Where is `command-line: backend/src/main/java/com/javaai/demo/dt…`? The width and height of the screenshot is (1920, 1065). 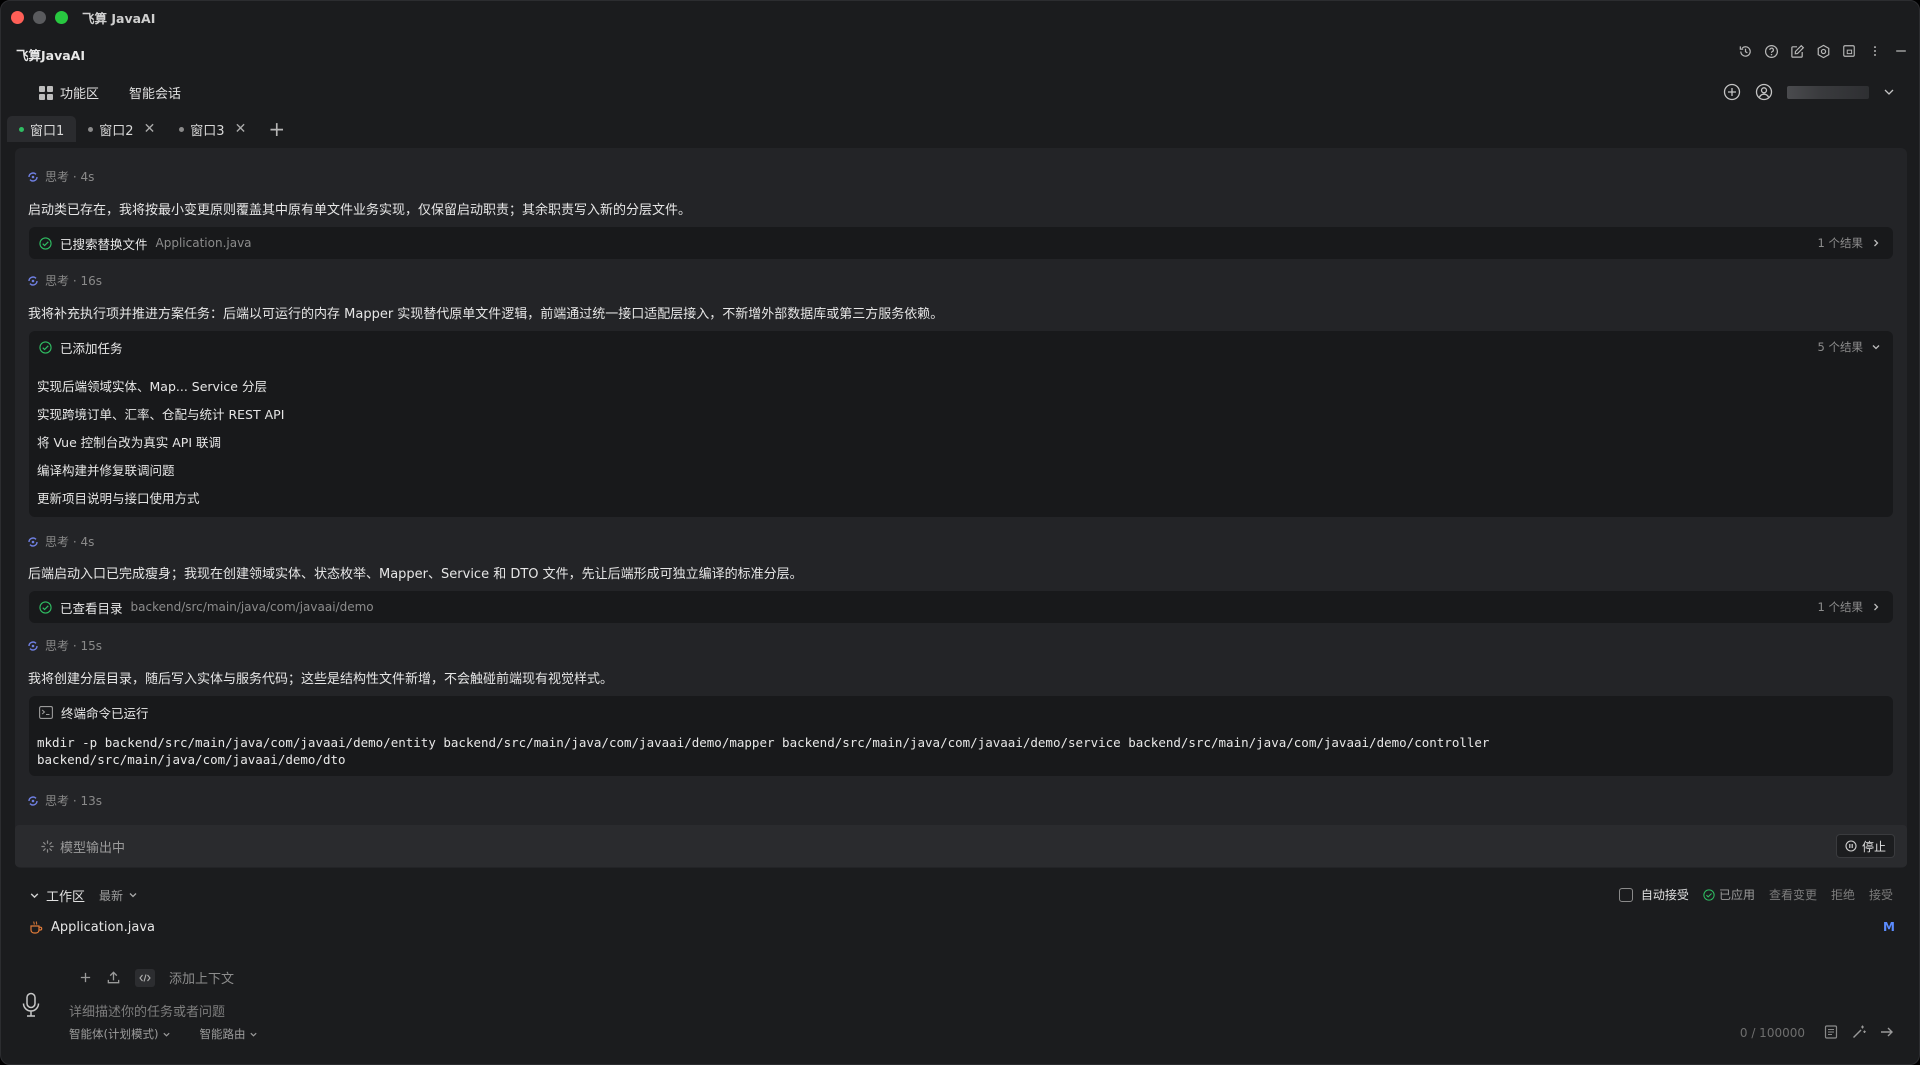 command-line: backend/src/main/java/com/javaai/demo/dt… is located at coordinates (191, 759).